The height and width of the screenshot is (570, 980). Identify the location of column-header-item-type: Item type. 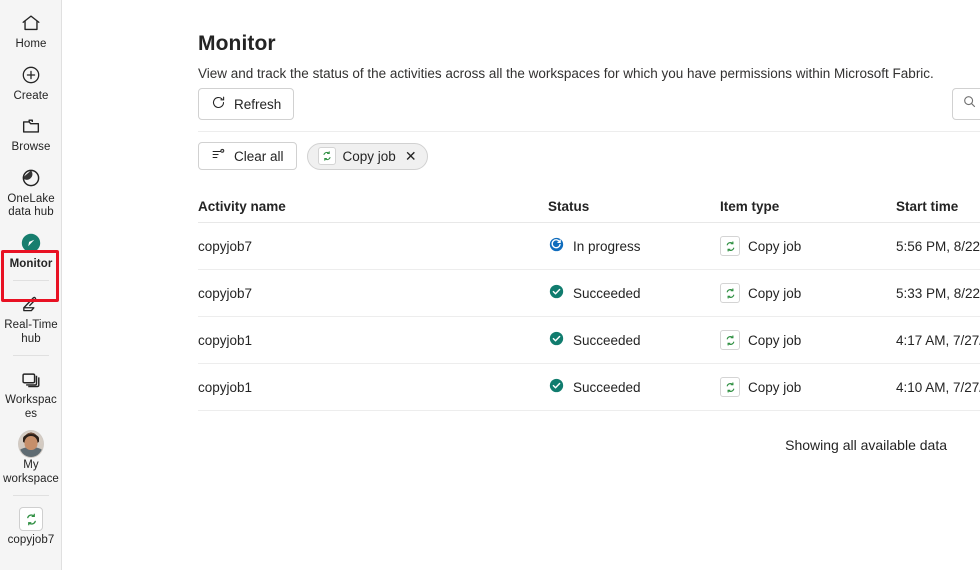
(808, 206).